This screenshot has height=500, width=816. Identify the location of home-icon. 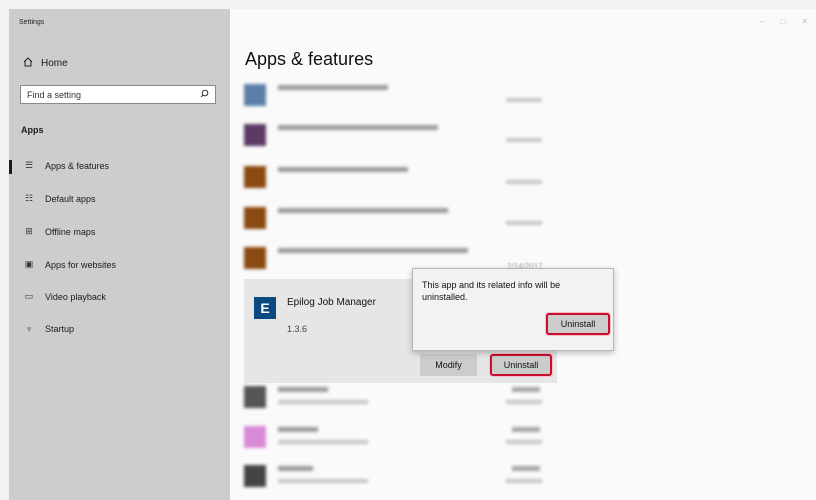
(28, 63).